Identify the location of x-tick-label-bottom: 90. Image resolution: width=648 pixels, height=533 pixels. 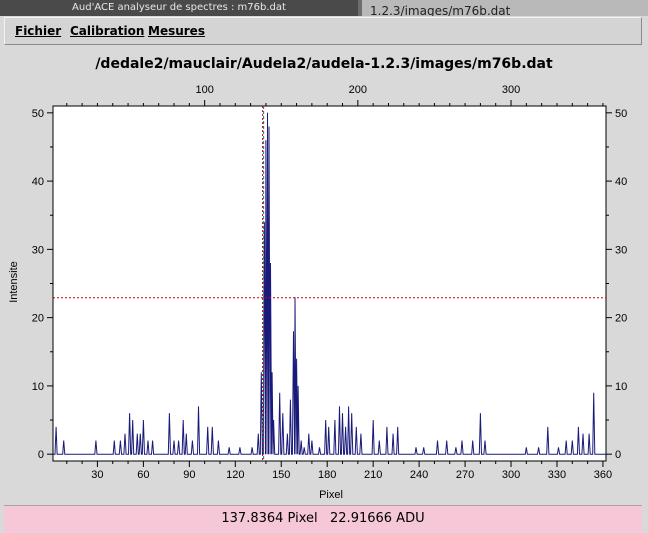
(189, 475).